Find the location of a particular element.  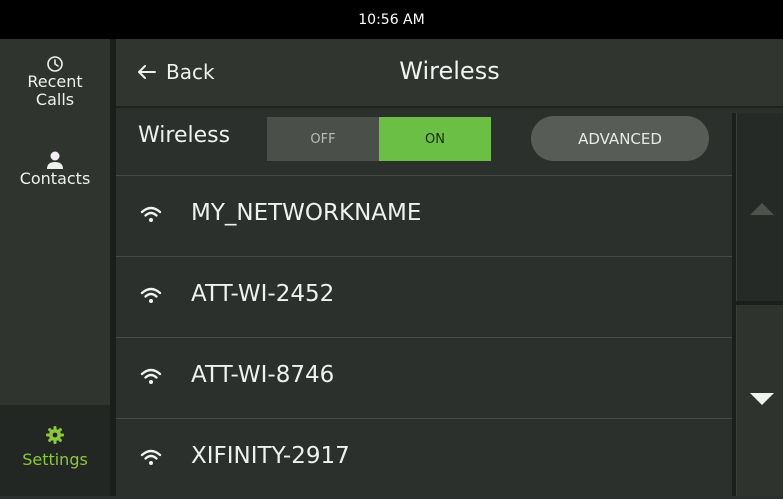

status-time: 10:56 AM is located at coordinates (391, 19).